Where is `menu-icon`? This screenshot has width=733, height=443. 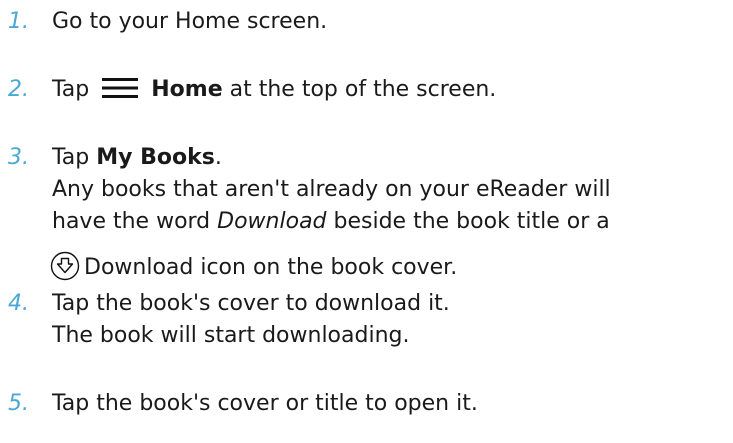
menu-icon is located at coordinates (120, 88).